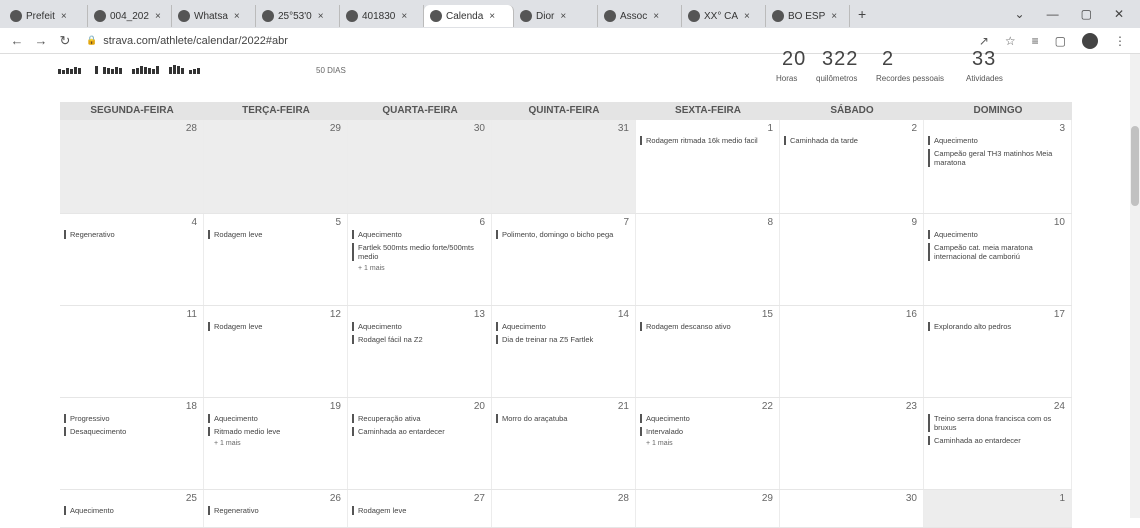 Image resolution: width=1140 pixels, height=528 pixels. I want to click on close-window-icon: ✕, so click(1119, 14).